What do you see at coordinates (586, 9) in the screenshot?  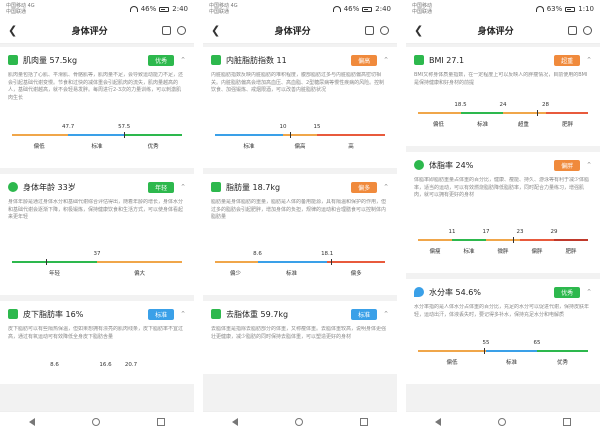 I see `clock: 1:10` at bounding box center [586, 9].